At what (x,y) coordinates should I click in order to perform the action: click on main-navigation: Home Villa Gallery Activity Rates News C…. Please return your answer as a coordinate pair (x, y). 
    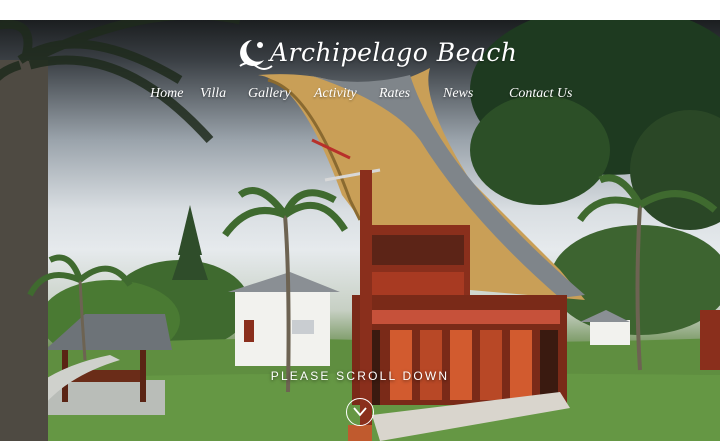
    Looking at the image, I should click on (360, 97).